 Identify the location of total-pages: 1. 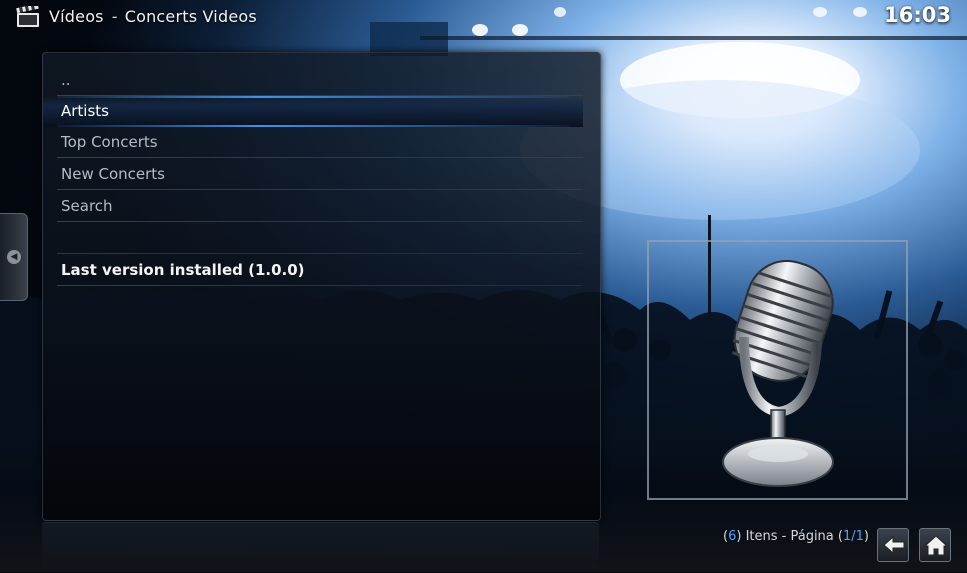
(859, 536).